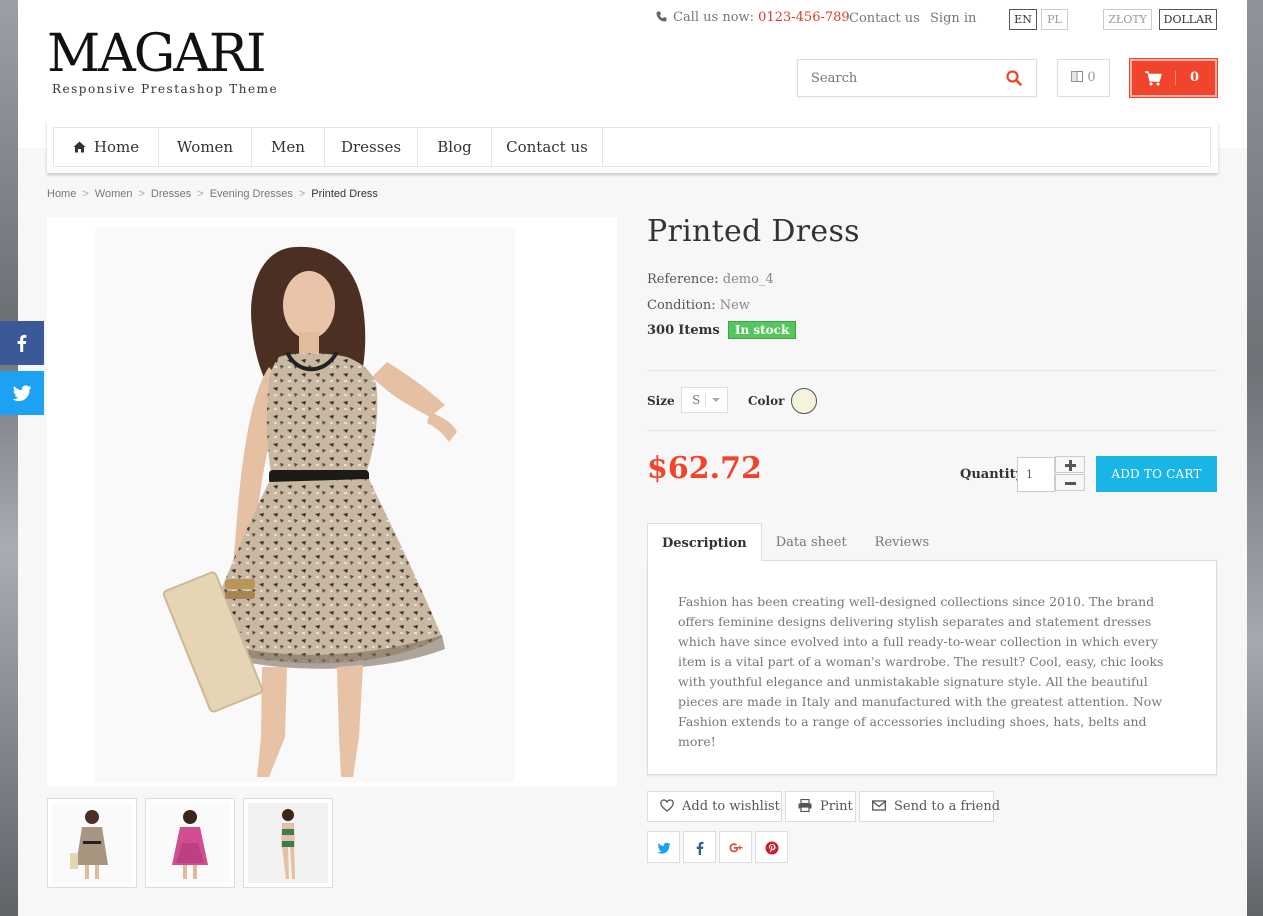 Image resolution: width=1263 pixels, height=916 pixels. I want to click on facebook-icon, so click(22, 343).